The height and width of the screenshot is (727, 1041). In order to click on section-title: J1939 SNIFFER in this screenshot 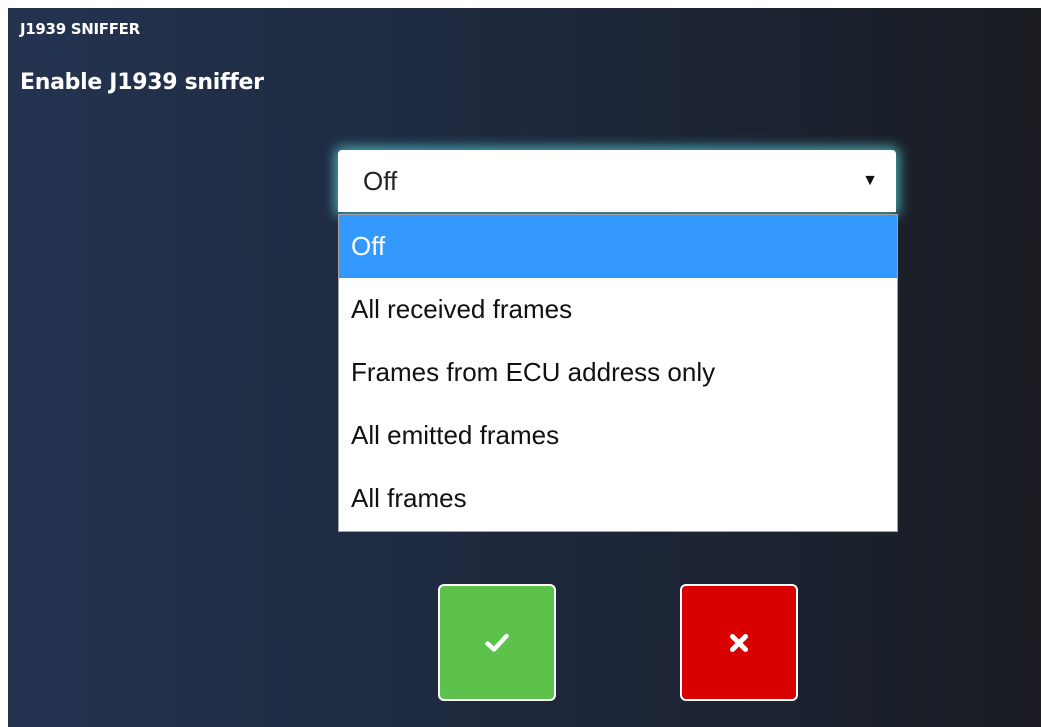, I will do `click(80, 29)`.